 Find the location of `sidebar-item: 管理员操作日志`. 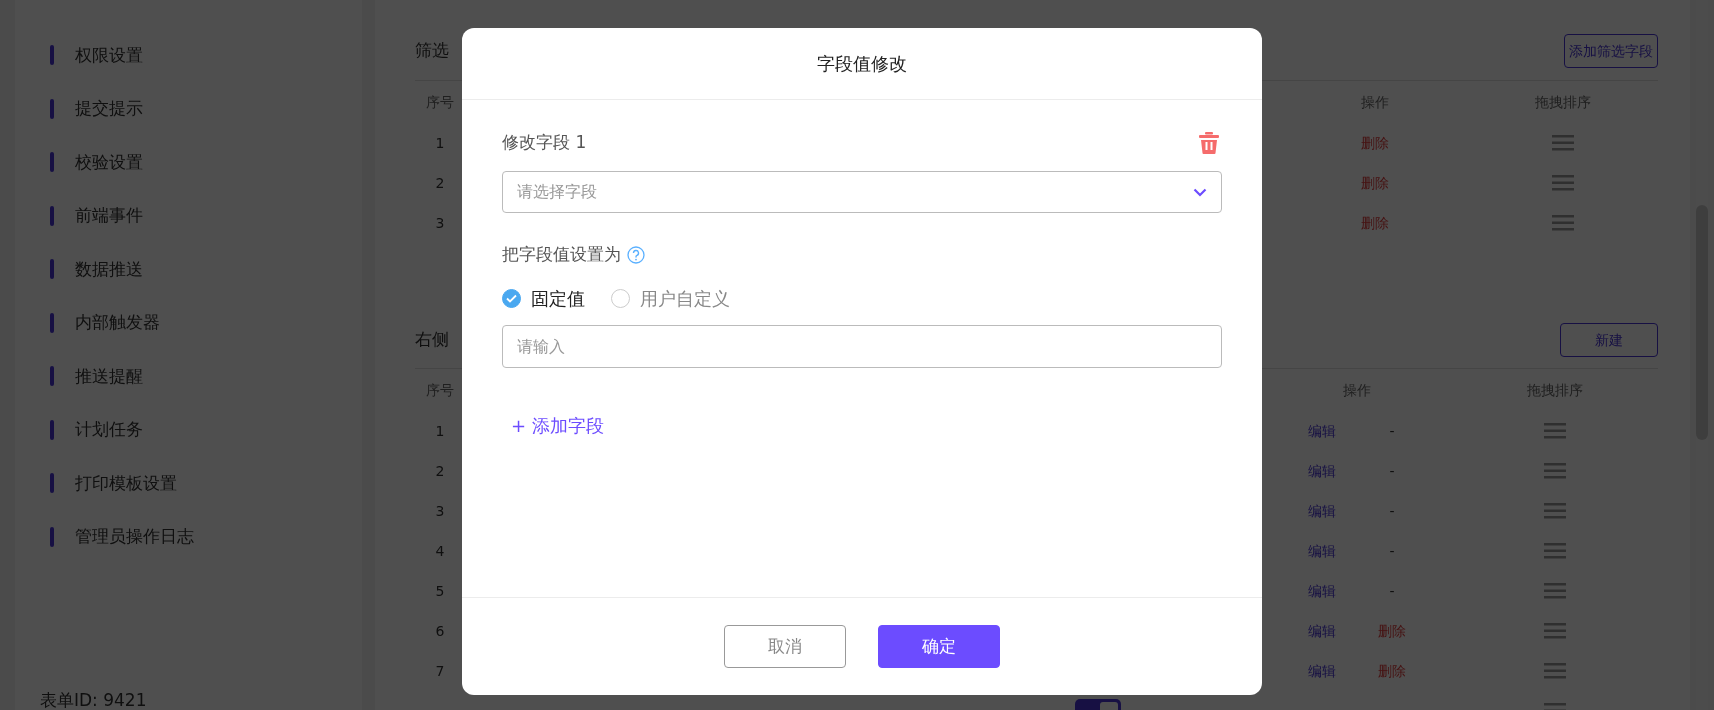

sidebar-item: 管理员操作日志 is located at coordinates (188, 537).